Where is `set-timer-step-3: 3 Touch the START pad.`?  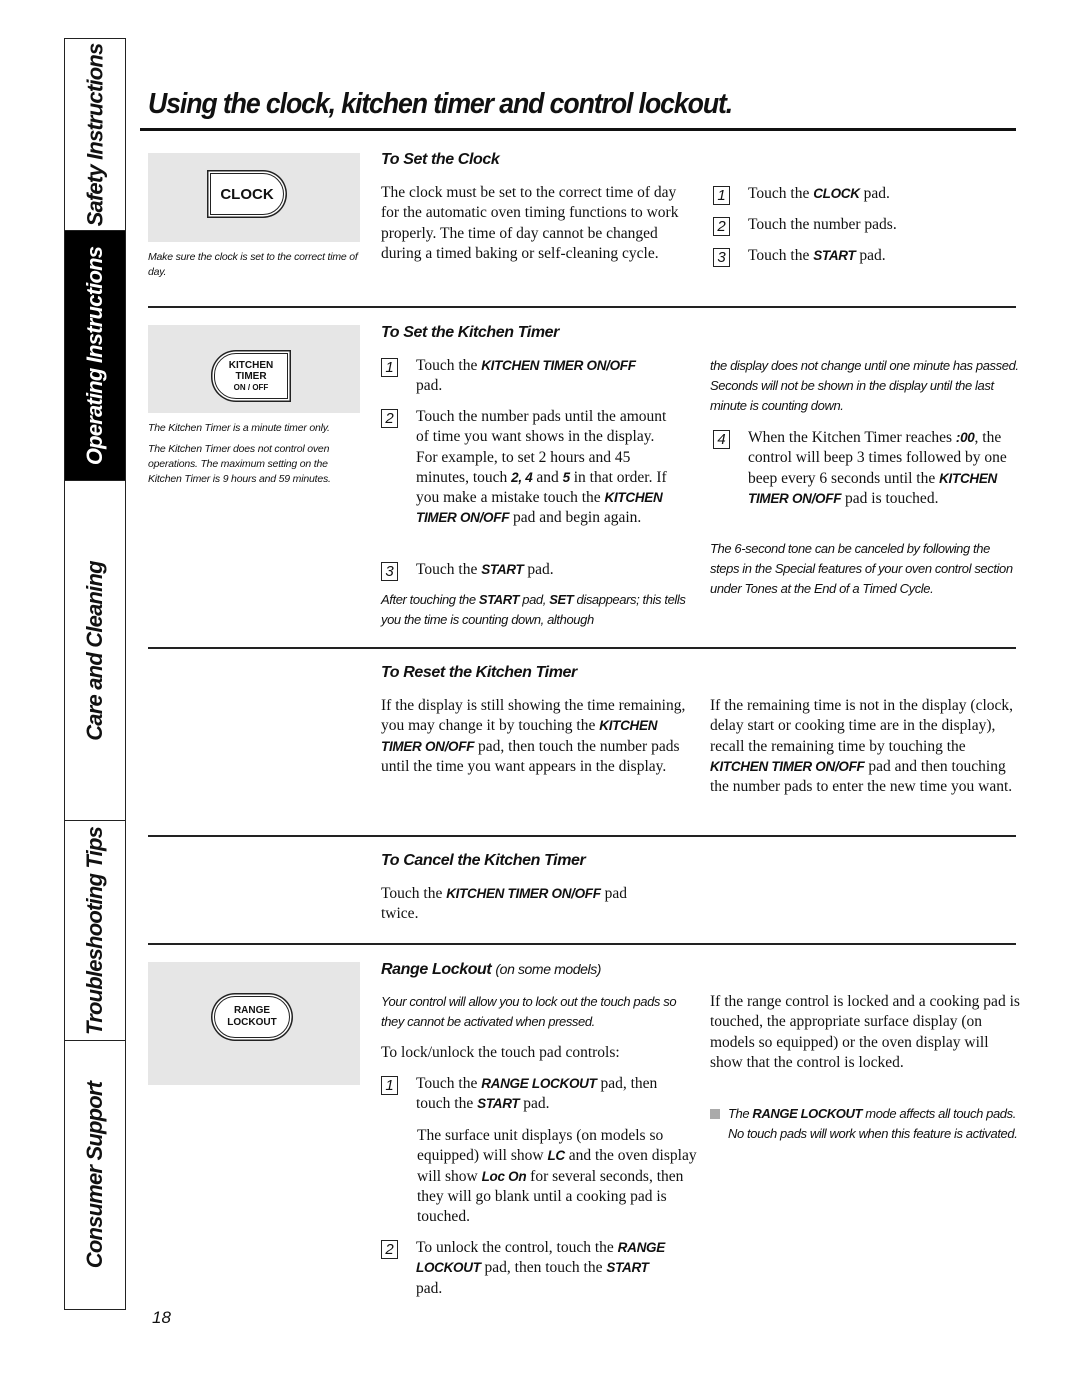
set-timer-step-3: 3 Touch the START pad. is located at coordinates (531, 570).